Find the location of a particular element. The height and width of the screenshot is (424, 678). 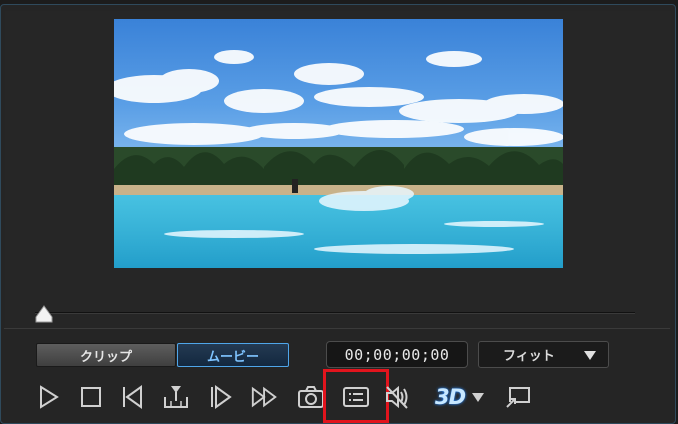

timecode-display: 00;00;00;00 is located at coordinates (397, 354).